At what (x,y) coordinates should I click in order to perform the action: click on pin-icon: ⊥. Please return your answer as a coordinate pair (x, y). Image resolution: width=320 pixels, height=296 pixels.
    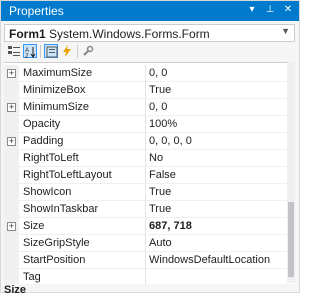
    Looking at the image, I should click on (270, 10).